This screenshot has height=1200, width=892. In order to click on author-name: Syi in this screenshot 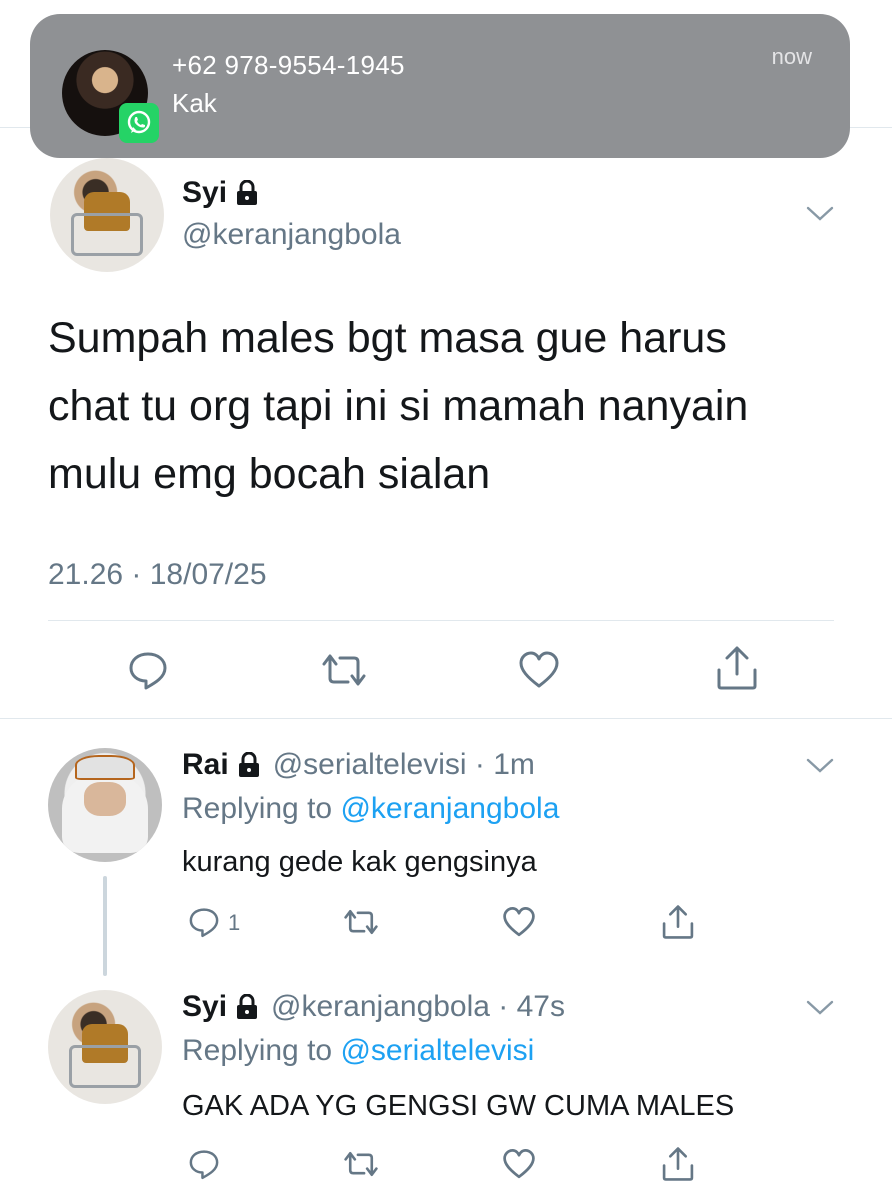, I will do `click(220, 193)`.